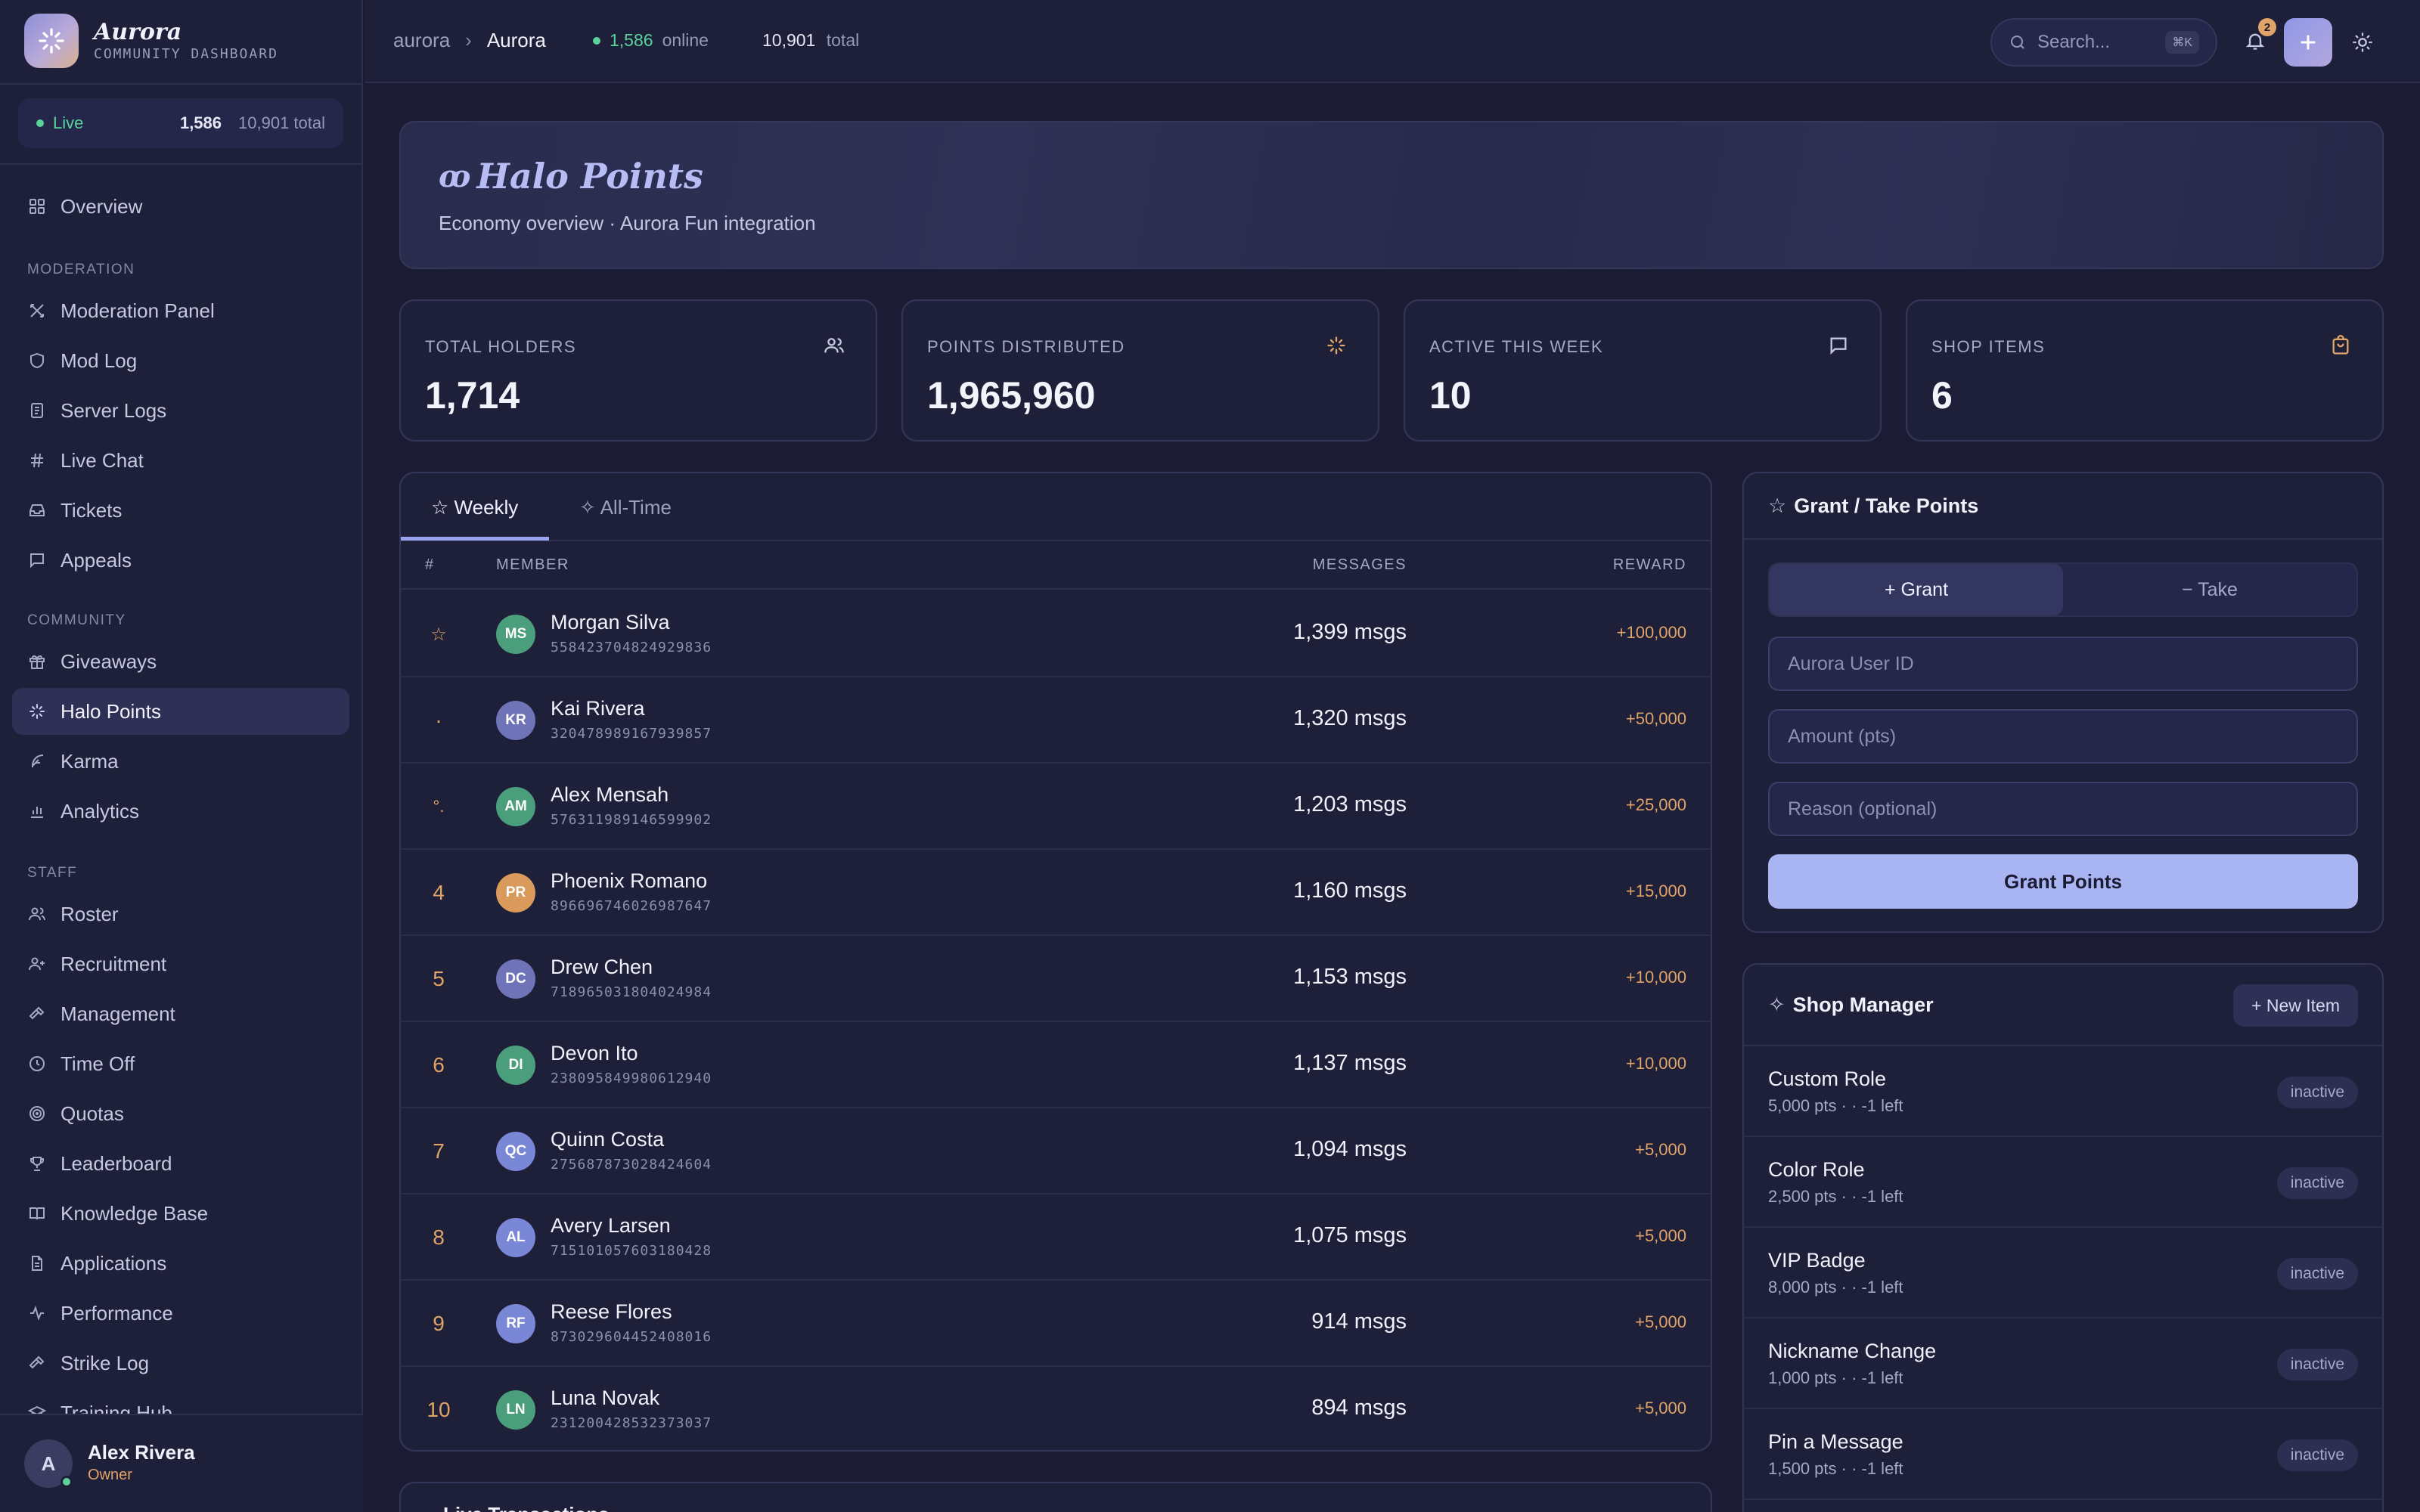 The image size is (2420, 1512). I want to click on tab-weekly: ☆ Weekly, so click(475, 507).